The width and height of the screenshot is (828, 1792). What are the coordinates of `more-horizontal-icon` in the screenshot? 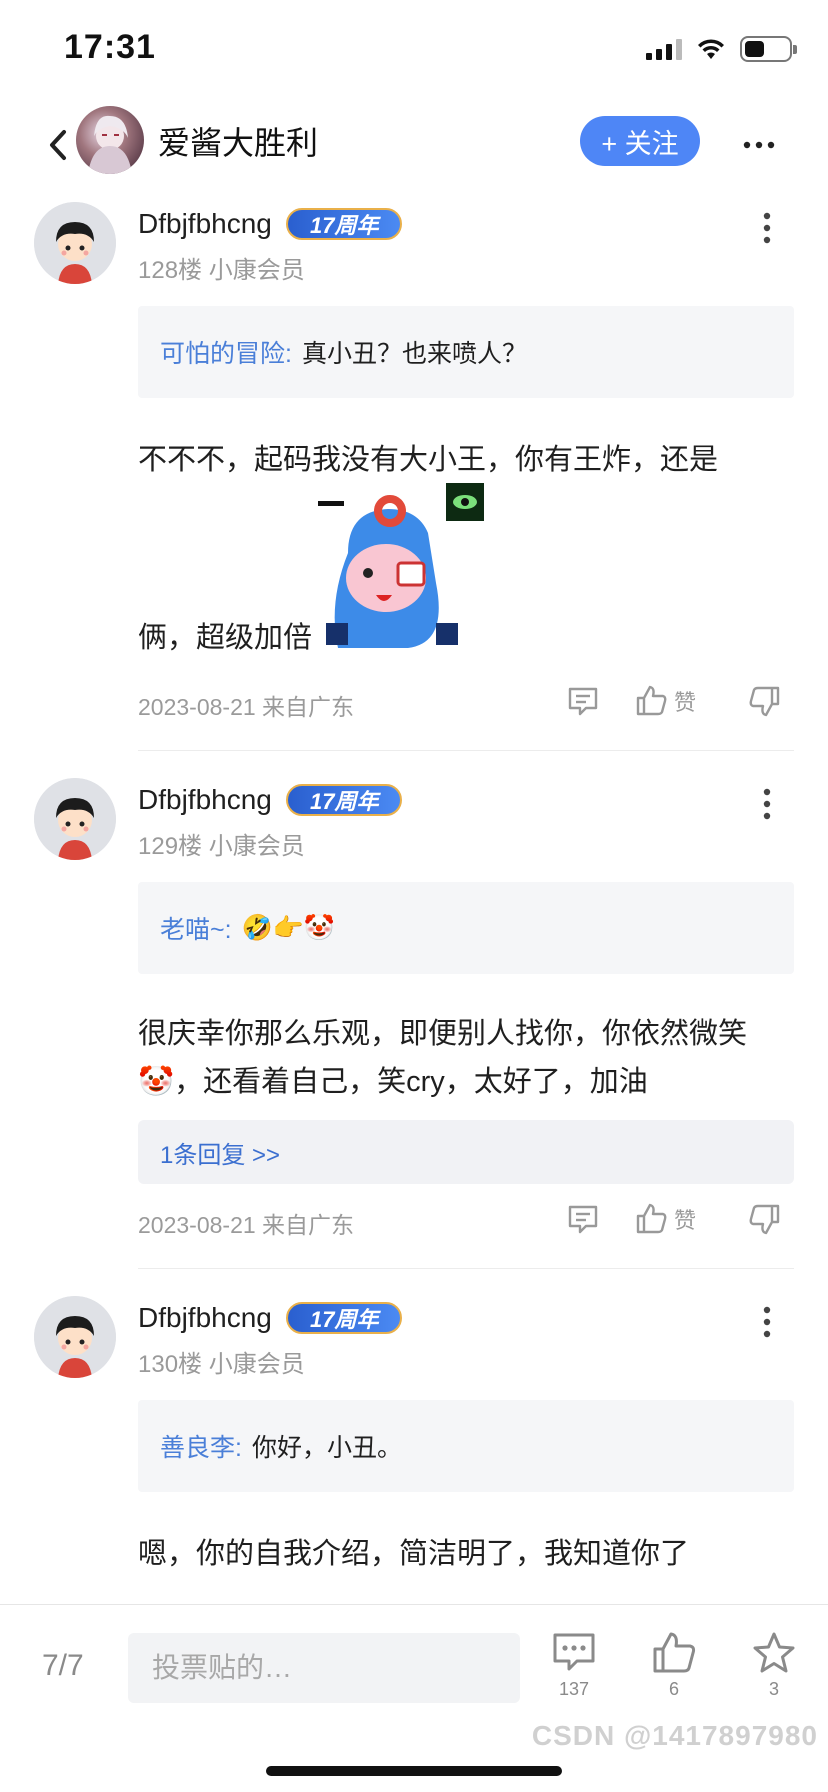 It's located at (759, 145).